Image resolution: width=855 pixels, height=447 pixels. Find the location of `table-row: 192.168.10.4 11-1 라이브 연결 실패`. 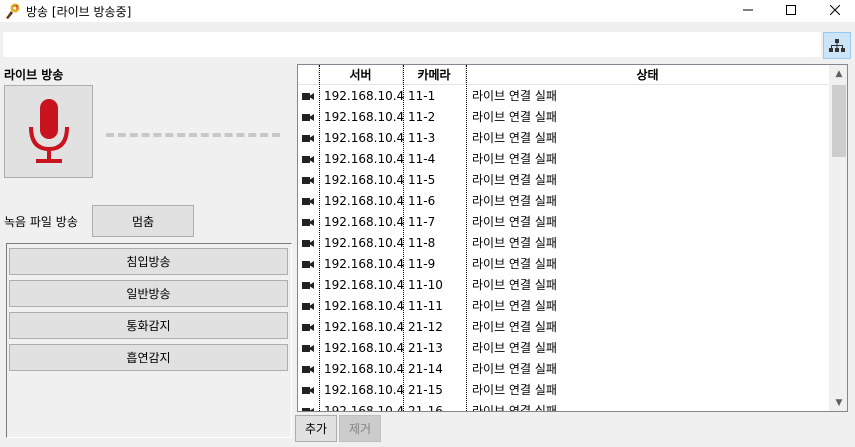

table-row: 192.168.10.4 11-1 라이브 연결 실패 is located at coordinates (563, 96).